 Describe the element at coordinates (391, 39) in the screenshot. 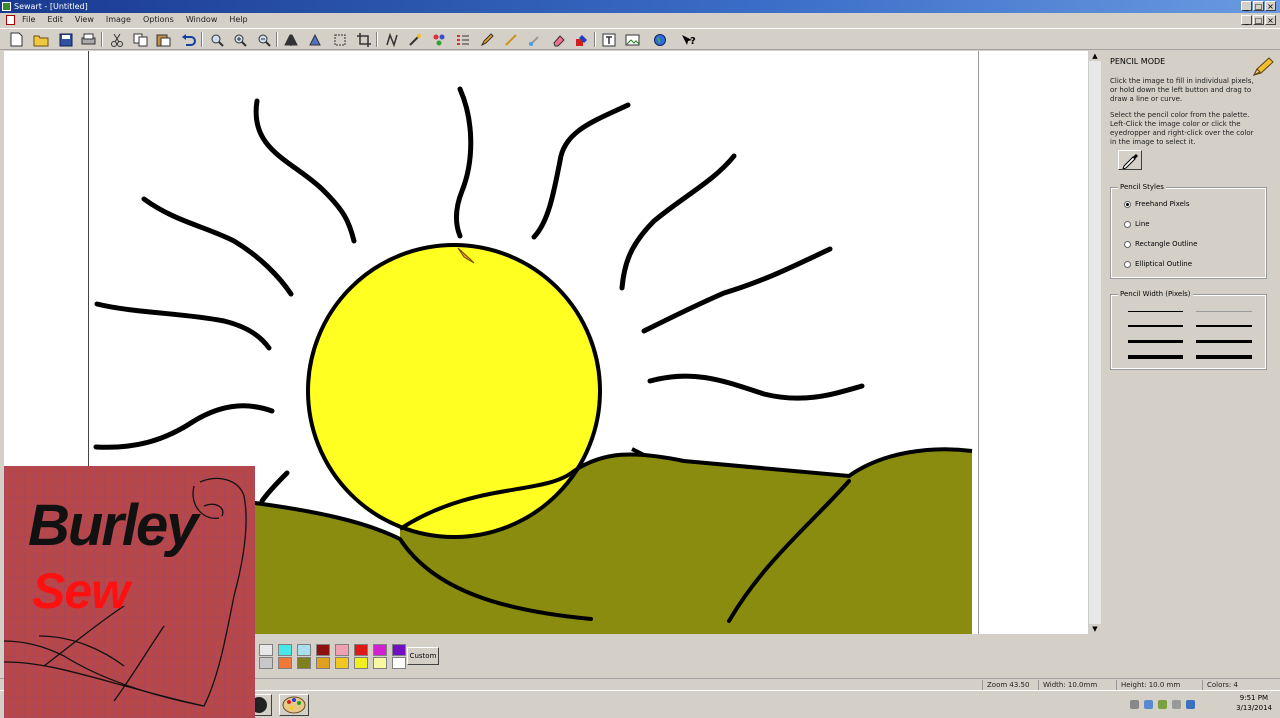

I see `stitch-icon` at that location.